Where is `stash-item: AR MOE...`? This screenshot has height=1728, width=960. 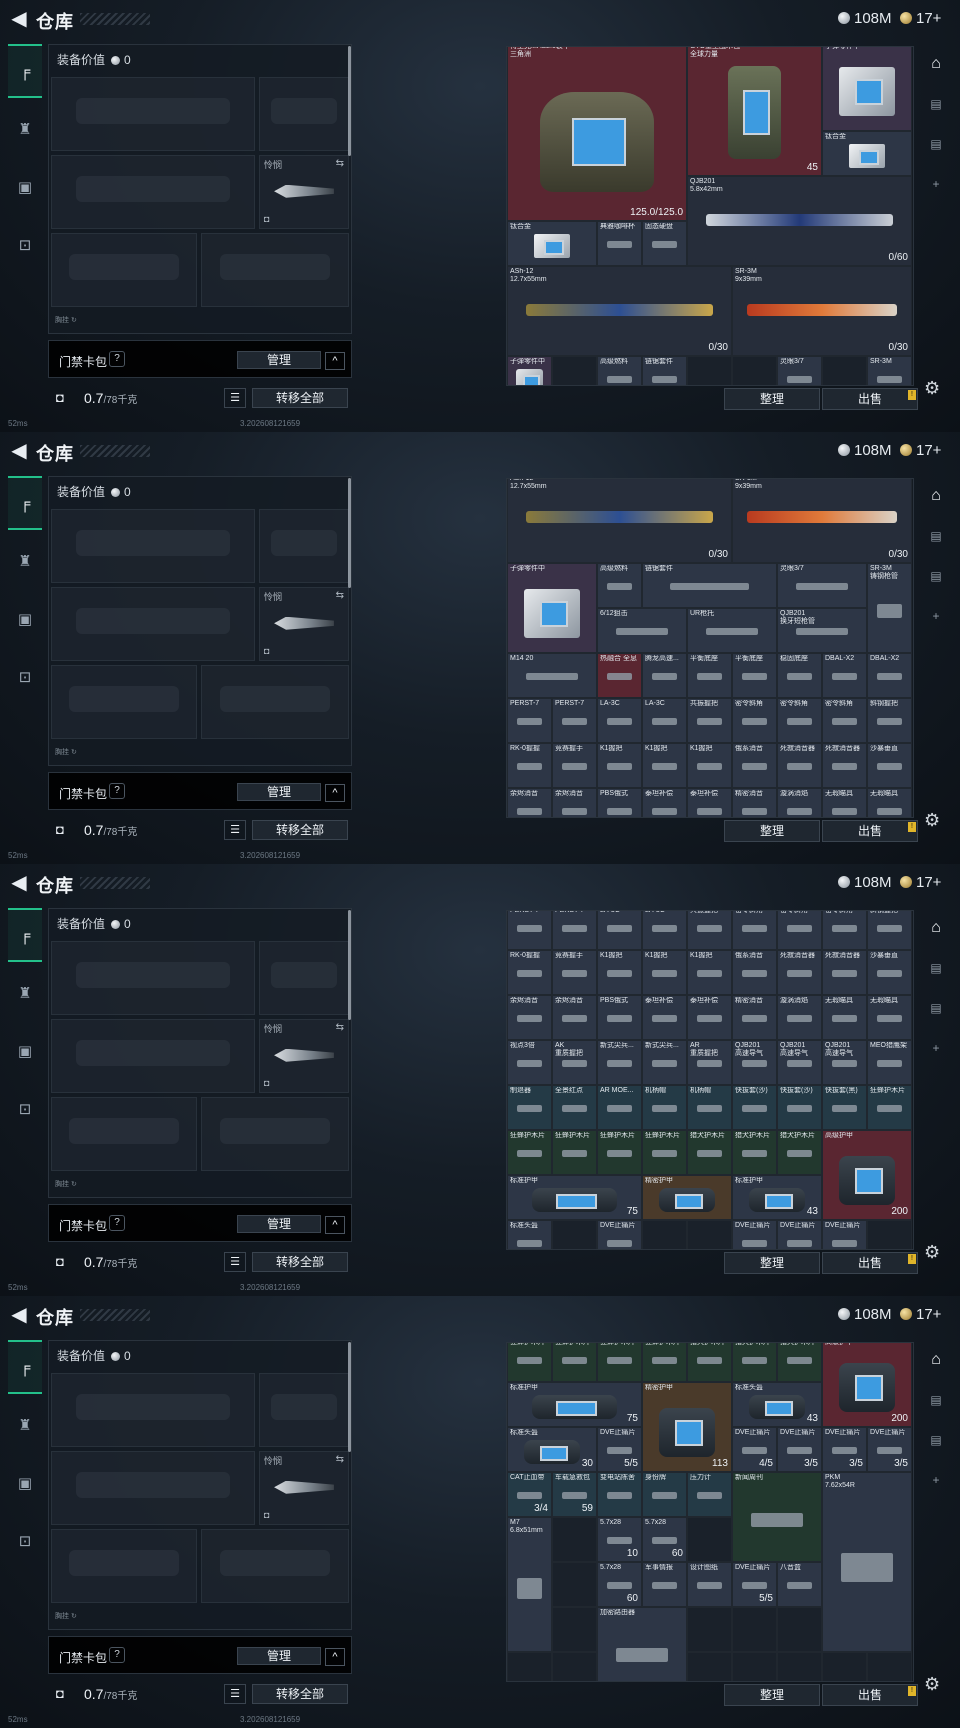 stash-item: AR MOE... is located at coordinates (619, 1107).